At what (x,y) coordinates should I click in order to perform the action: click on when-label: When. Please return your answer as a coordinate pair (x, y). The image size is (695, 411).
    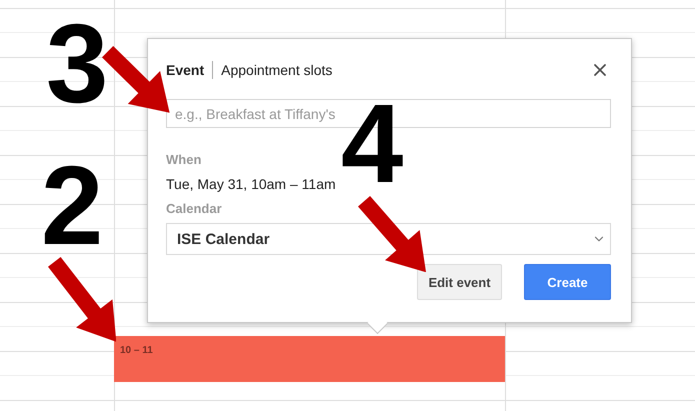
    Looking at the image, I should click on (184, 159).